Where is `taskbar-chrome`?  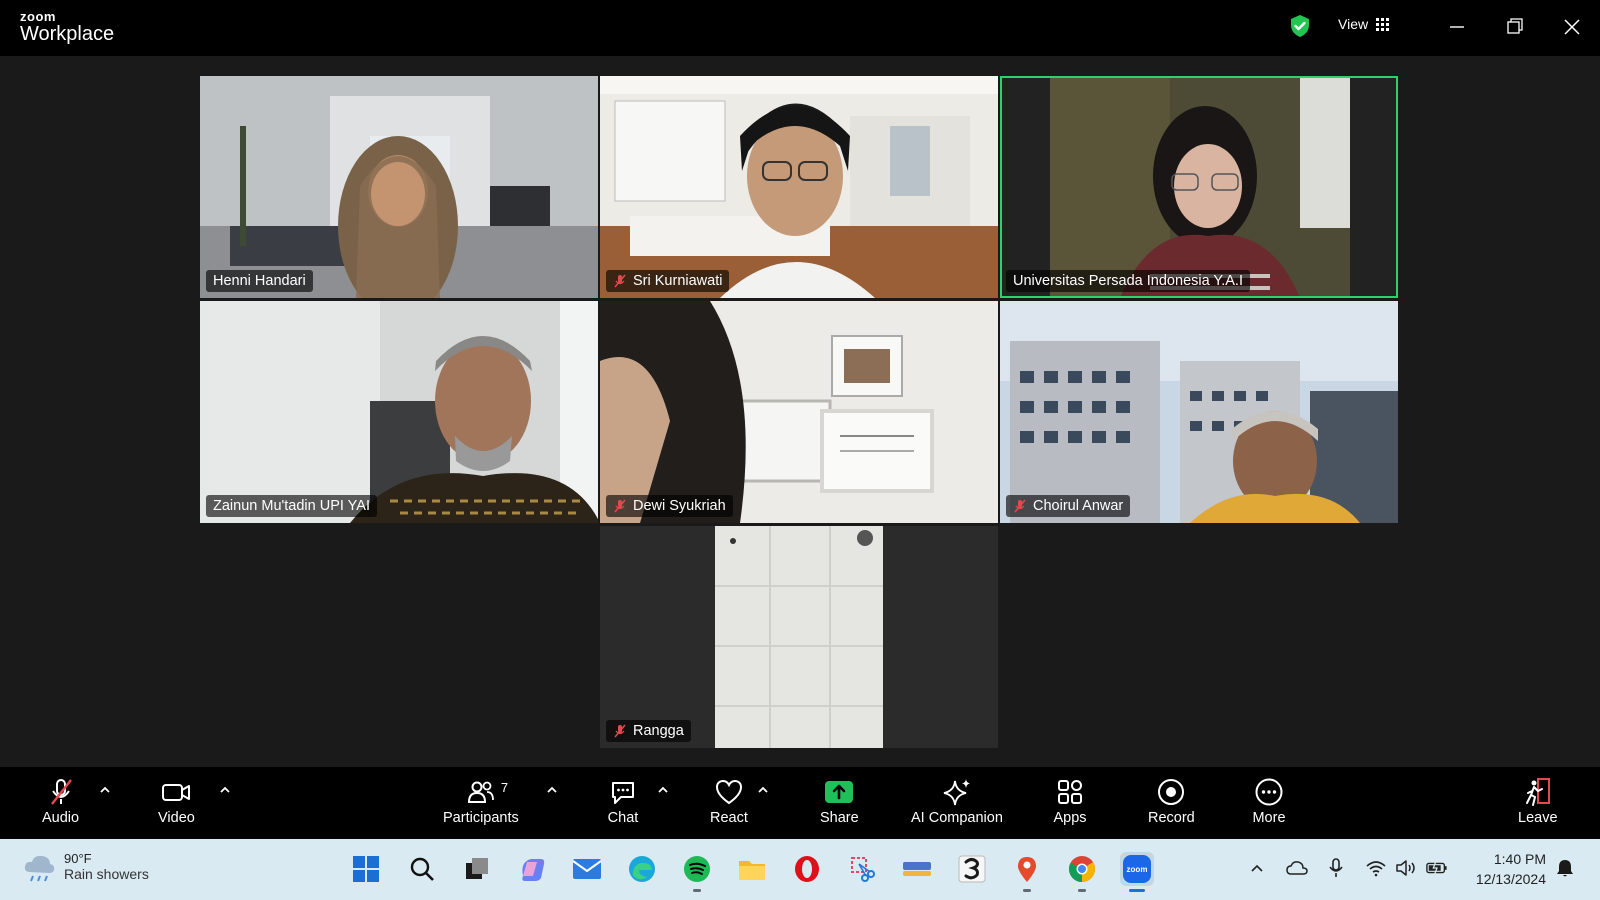 taskbar-chrome is located at coordinates (1082, 872).